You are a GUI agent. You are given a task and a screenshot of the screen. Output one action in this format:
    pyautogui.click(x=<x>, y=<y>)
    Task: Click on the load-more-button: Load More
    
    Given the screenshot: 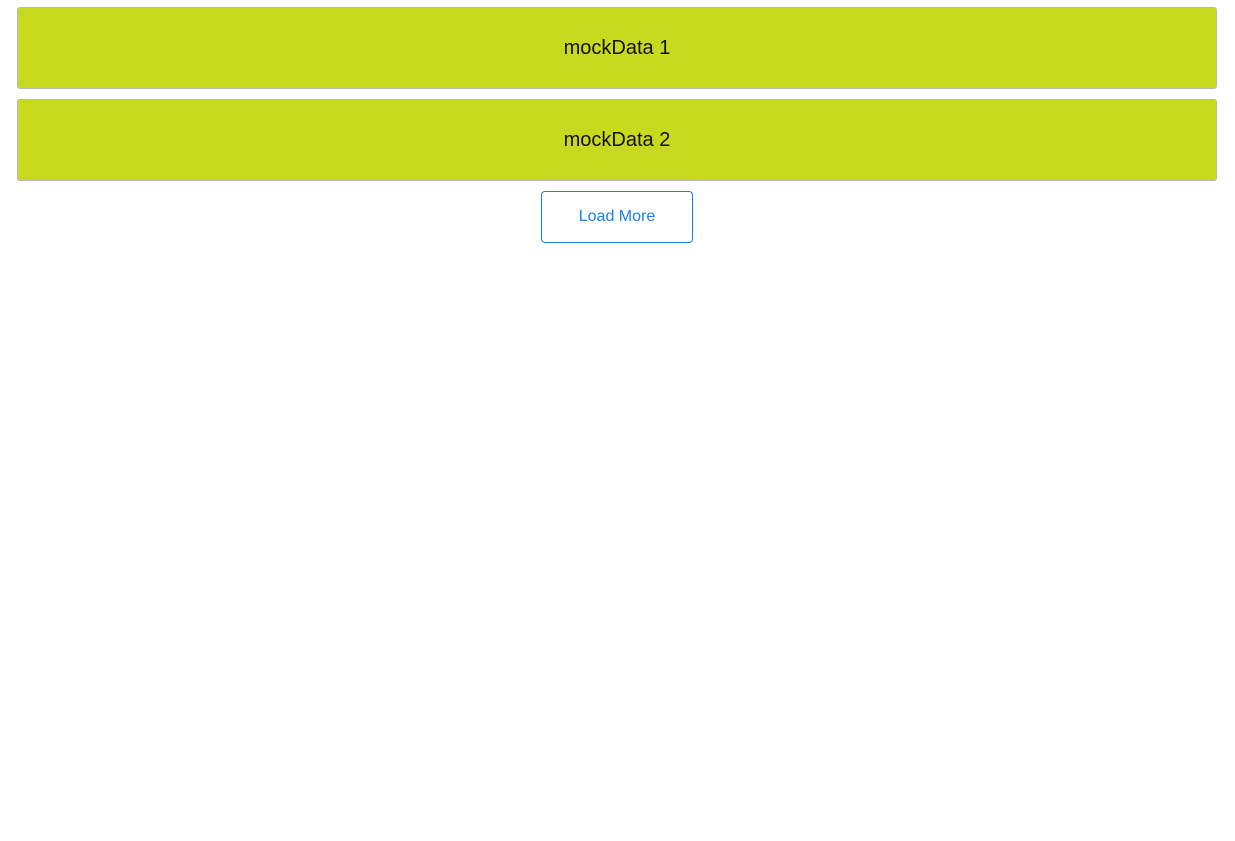 What is the action you would take?
    pyautogui.click(x=617, y=217)
    